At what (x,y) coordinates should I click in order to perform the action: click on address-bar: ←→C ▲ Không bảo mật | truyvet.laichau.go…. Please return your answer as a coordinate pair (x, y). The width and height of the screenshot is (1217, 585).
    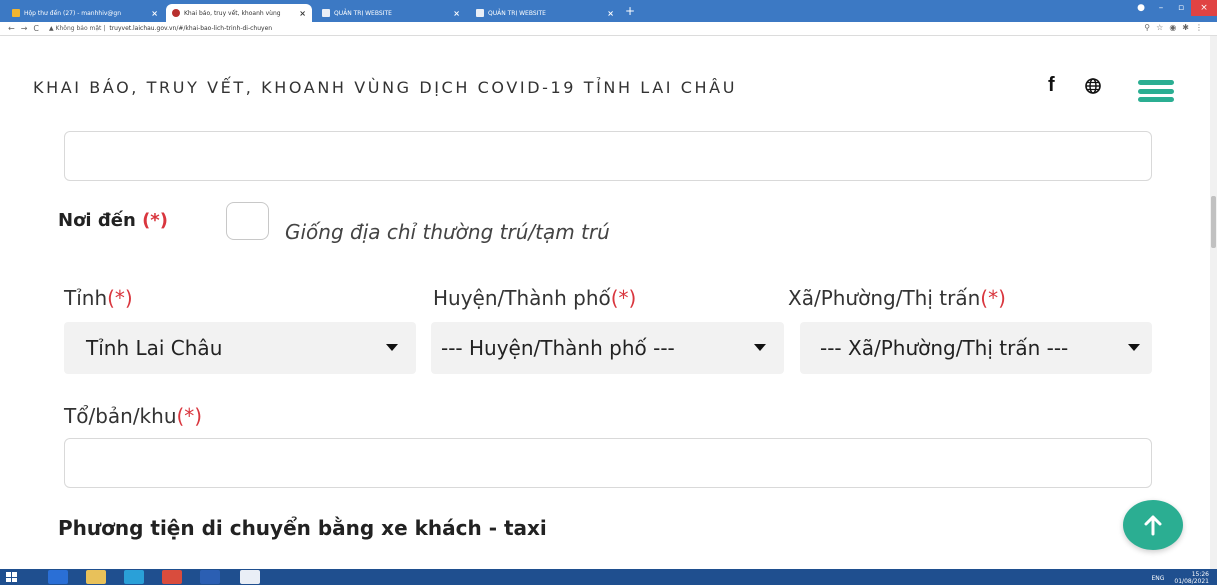
    Looking at the image, I should click on (608, 29).